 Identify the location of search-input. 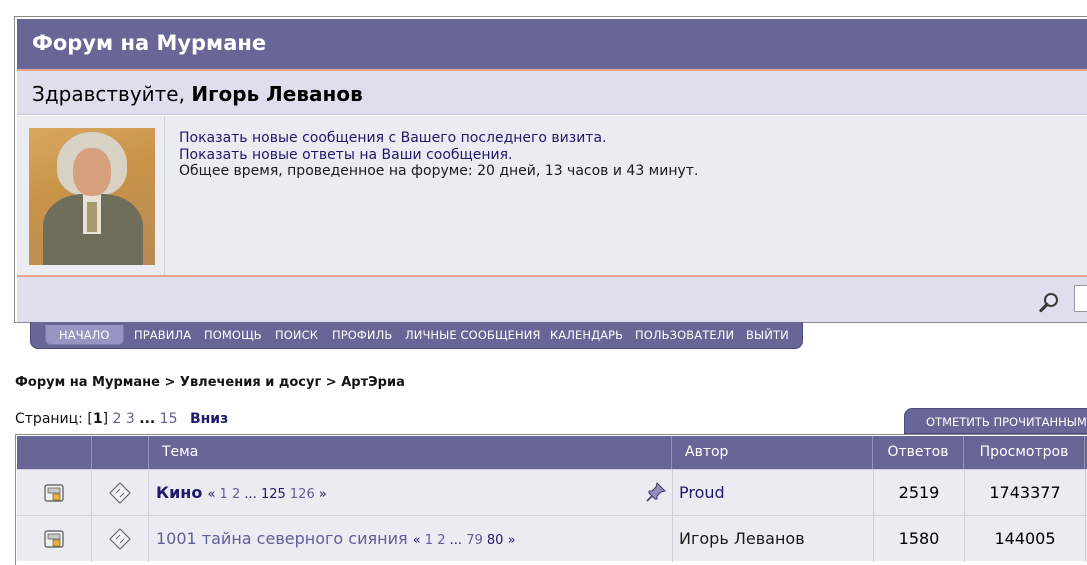
(1080, 298).